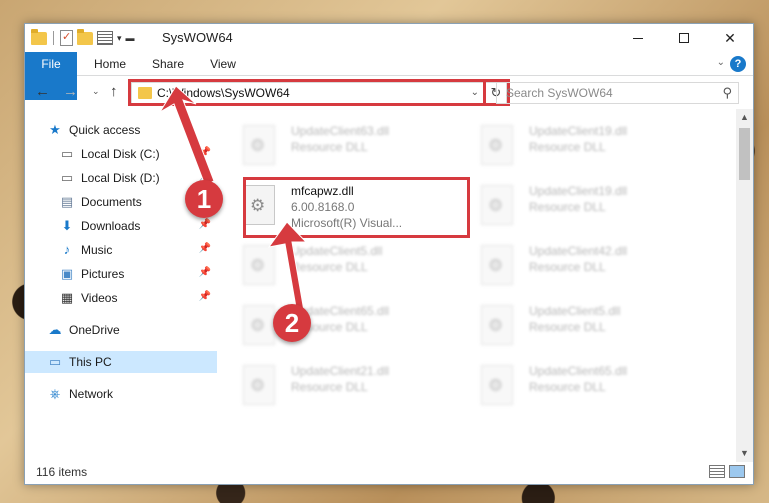 Image resolution: width=769 pixels, height=503 pixels. I want to click on file-name: UpdateClient42.dll, so click(578, 251).